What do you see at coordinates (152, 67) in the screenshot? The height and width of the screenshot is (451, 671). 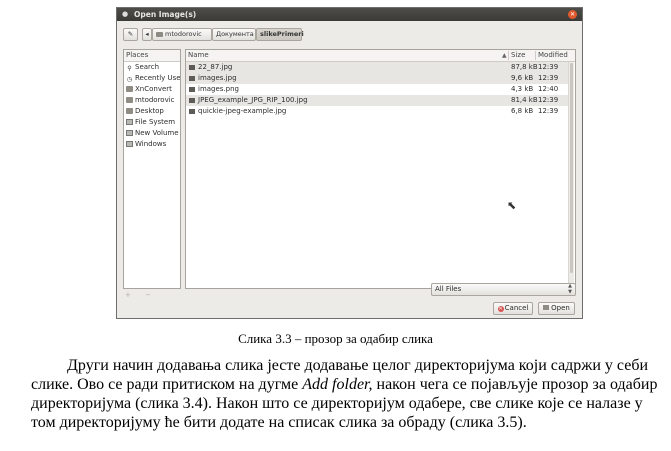 I see `place-item-search: ⚲ Search` at bounding box center [152, 67].